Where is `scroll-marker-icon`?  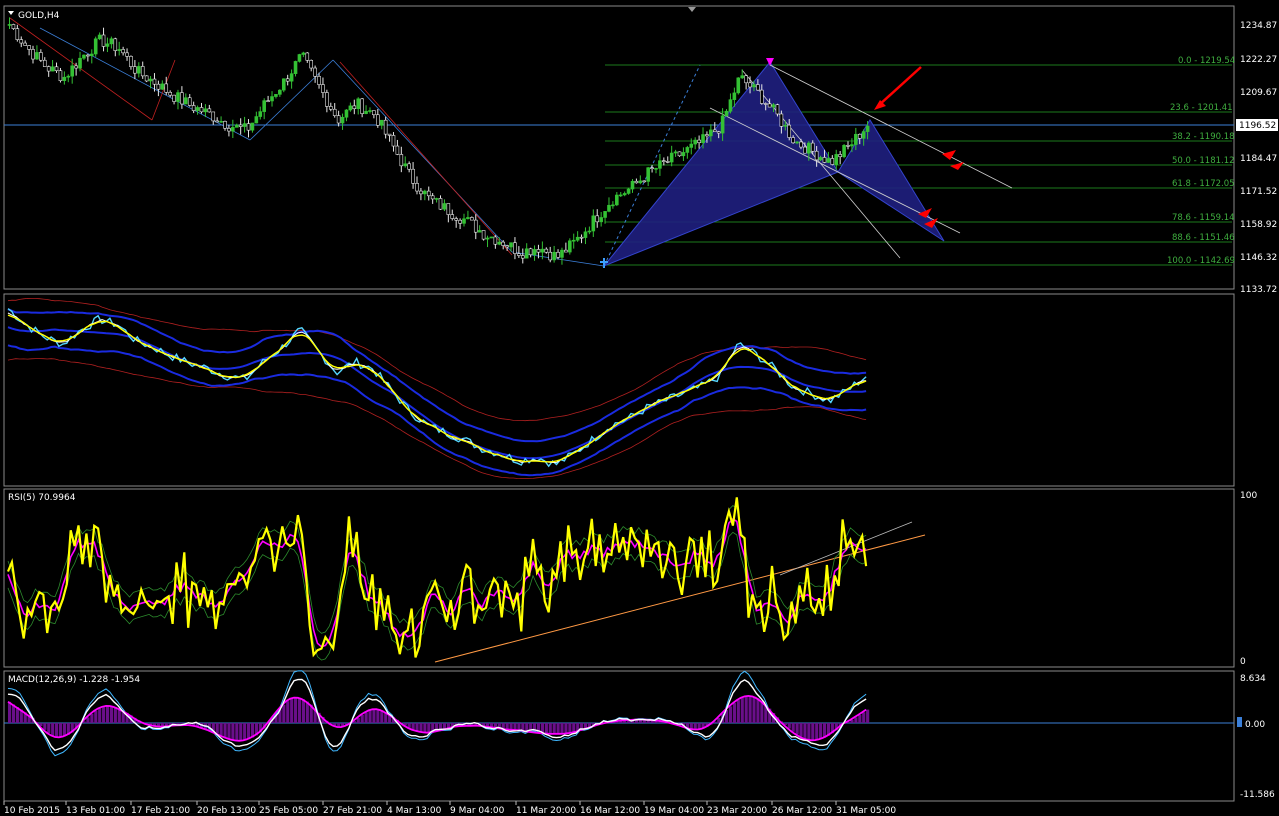
scroll-marker-icon is located at coordinates (692, 9).